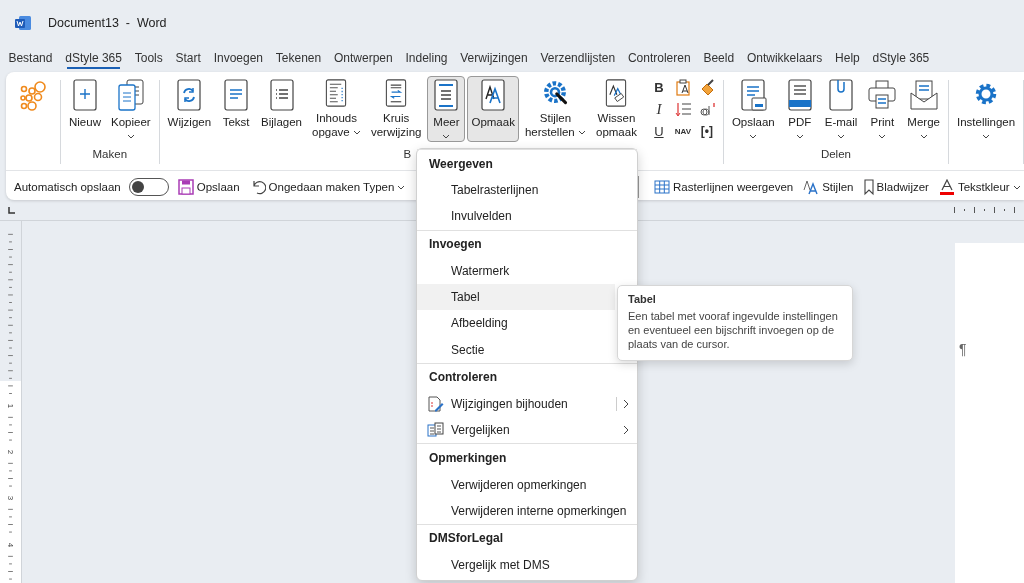 The width and height of the screenshot is (1024, 583). Describe the element at coordinates (516, 349) in the screenshot. I see `menu-item: Sectie` at that location.